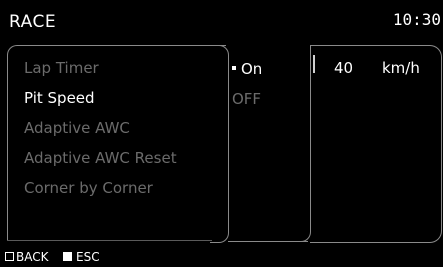 Image resolution: width=443 pixels, height=267 pixels. I want to click on menu-item-adaptive-awc: Adaptive AWC, so click(100, 134).